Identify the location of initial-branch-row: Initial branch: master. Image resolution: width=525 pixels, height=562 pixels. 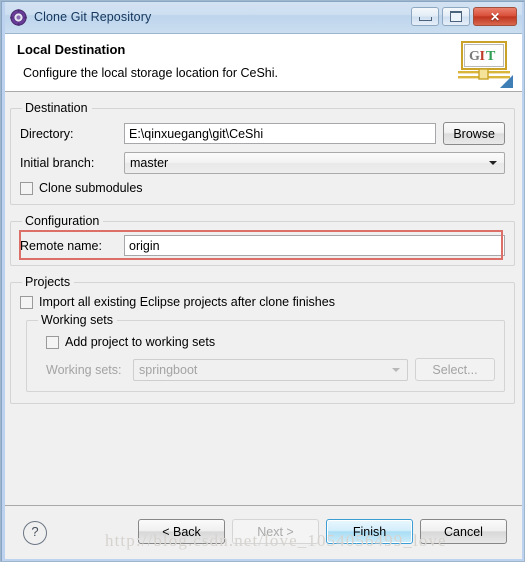
(262, 163).